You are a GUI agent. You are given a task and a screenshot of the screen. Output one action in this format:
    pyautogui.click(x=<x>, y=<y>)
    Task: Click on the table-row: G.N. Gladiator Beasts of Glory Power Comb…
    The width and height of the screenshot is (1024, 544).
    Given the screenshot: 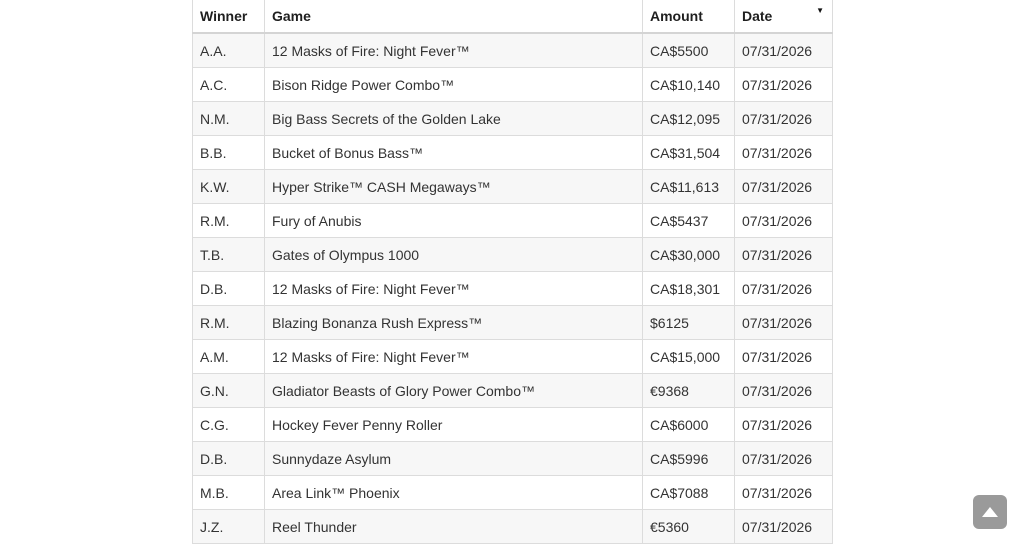 What is the action you would take?
    pyautogui.click(x=512, y=390)
    